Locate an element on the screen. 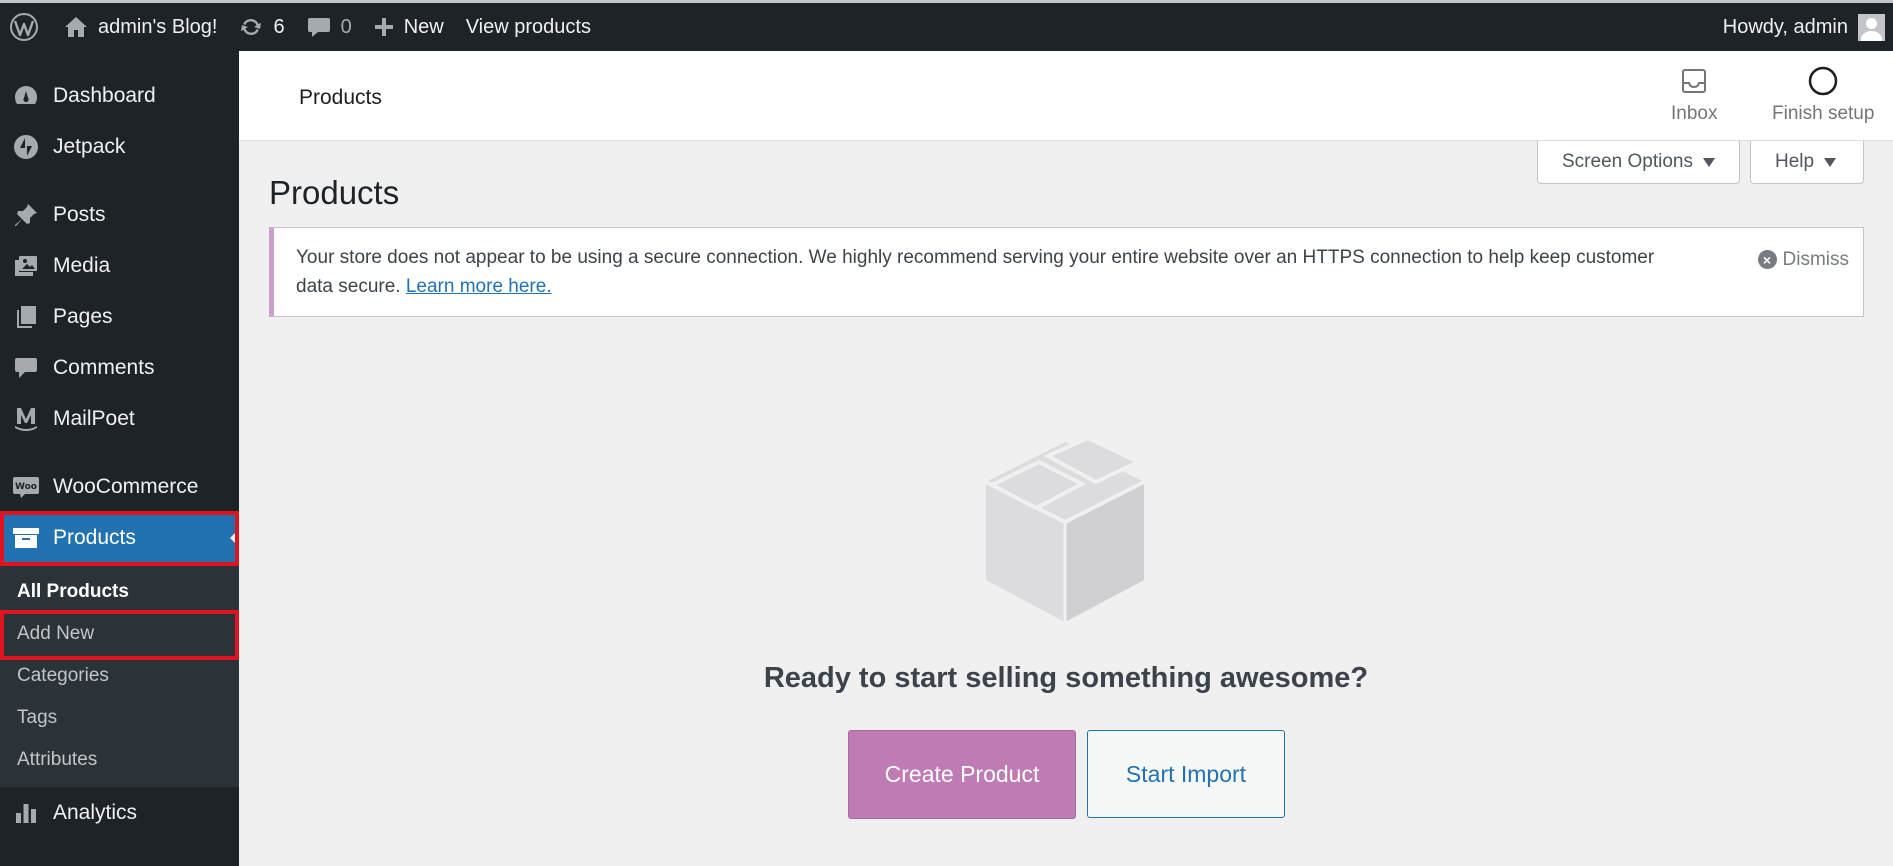 This screenshot has height=866, width=1893. view-products-link: View products is located at coordinates (528, 27).